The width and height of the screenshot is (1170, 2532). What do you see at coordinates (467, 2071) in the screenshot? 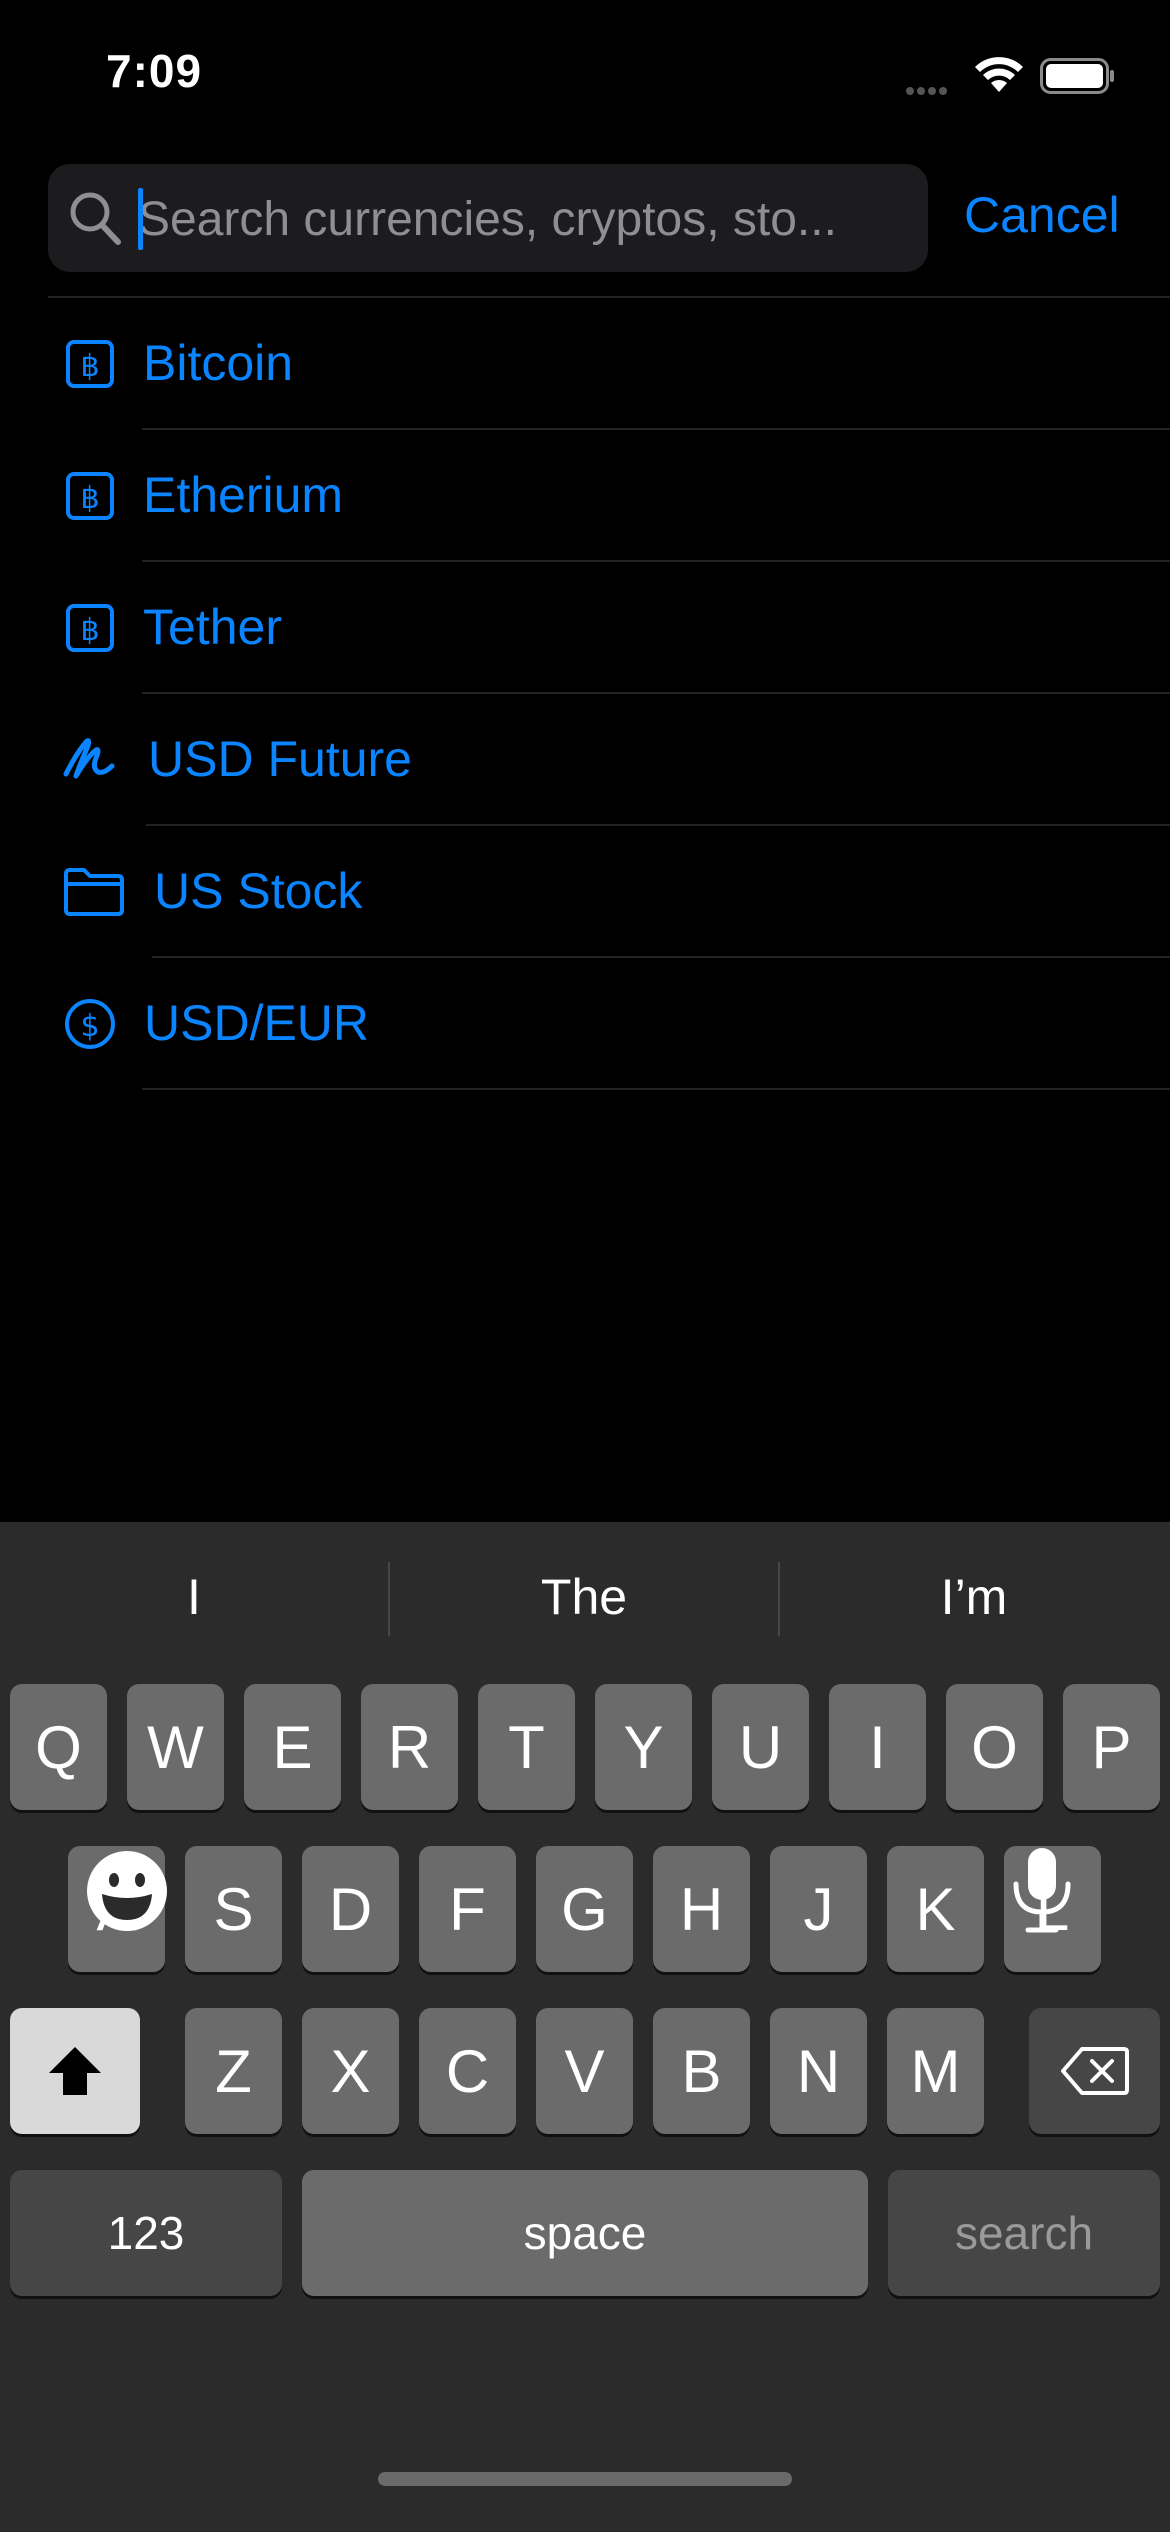
I see `key-c: C` at bounding box center [467, 2071].